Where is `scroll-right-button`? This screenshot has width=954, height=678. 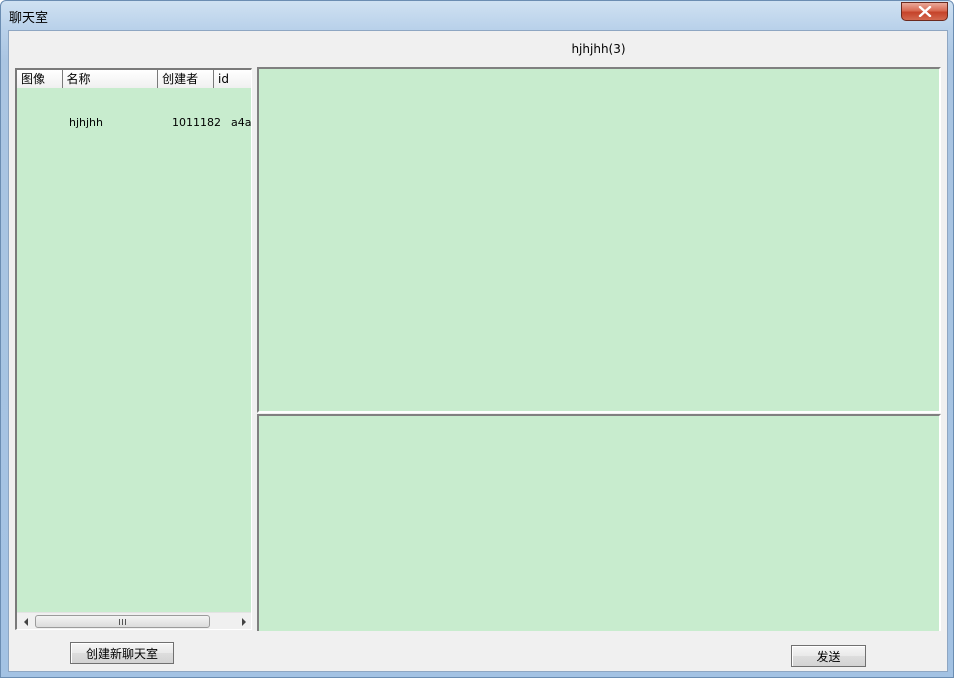 scroll-right-button is located at coordinates (243, 621).